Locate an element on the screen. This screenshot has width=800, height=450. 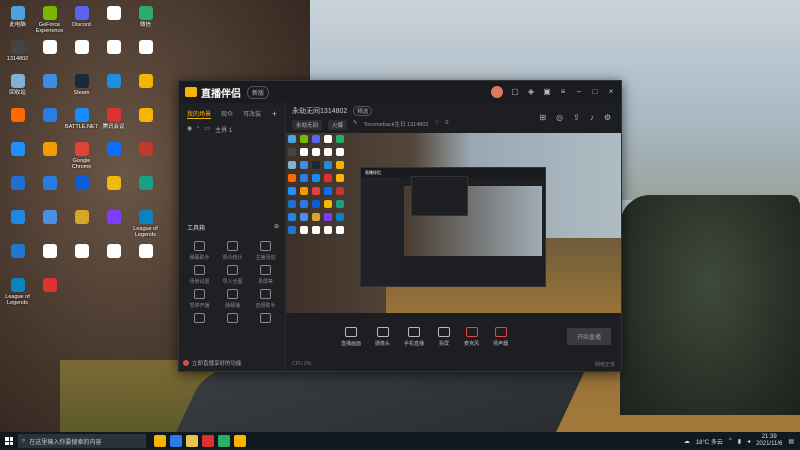
hot-button: 火爆 is located at coordinates (338, 125).